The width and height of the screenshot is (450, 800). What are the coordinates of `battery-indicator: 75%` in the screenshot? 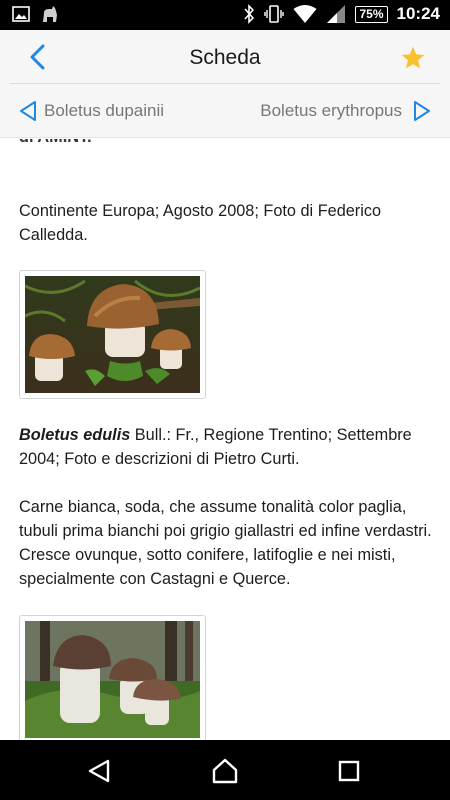 It's located at (371, 14).